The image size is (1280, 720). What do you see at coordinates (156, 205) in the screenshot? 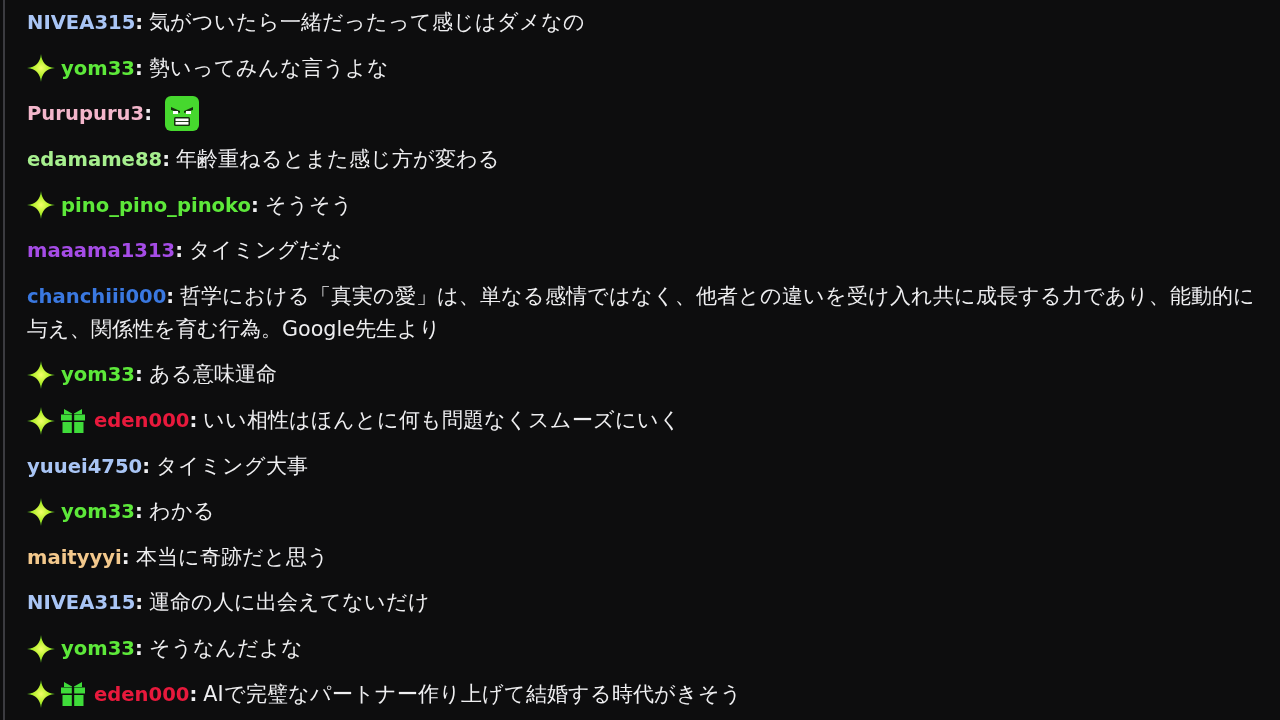
I see `chat-username: pino_pino_pinoko` at bounding box center [156, 205].